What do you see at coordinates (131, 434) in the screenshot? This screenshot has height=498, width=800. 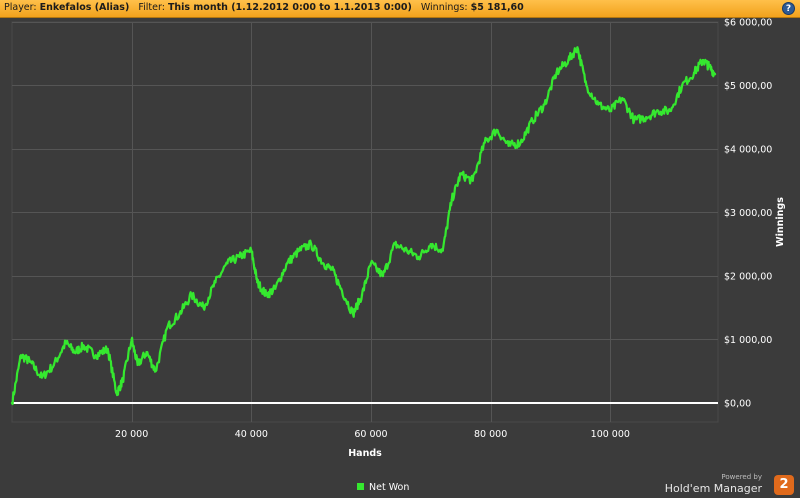 I see `x-tick-label: 20 000` at bounding box center [131, 434].